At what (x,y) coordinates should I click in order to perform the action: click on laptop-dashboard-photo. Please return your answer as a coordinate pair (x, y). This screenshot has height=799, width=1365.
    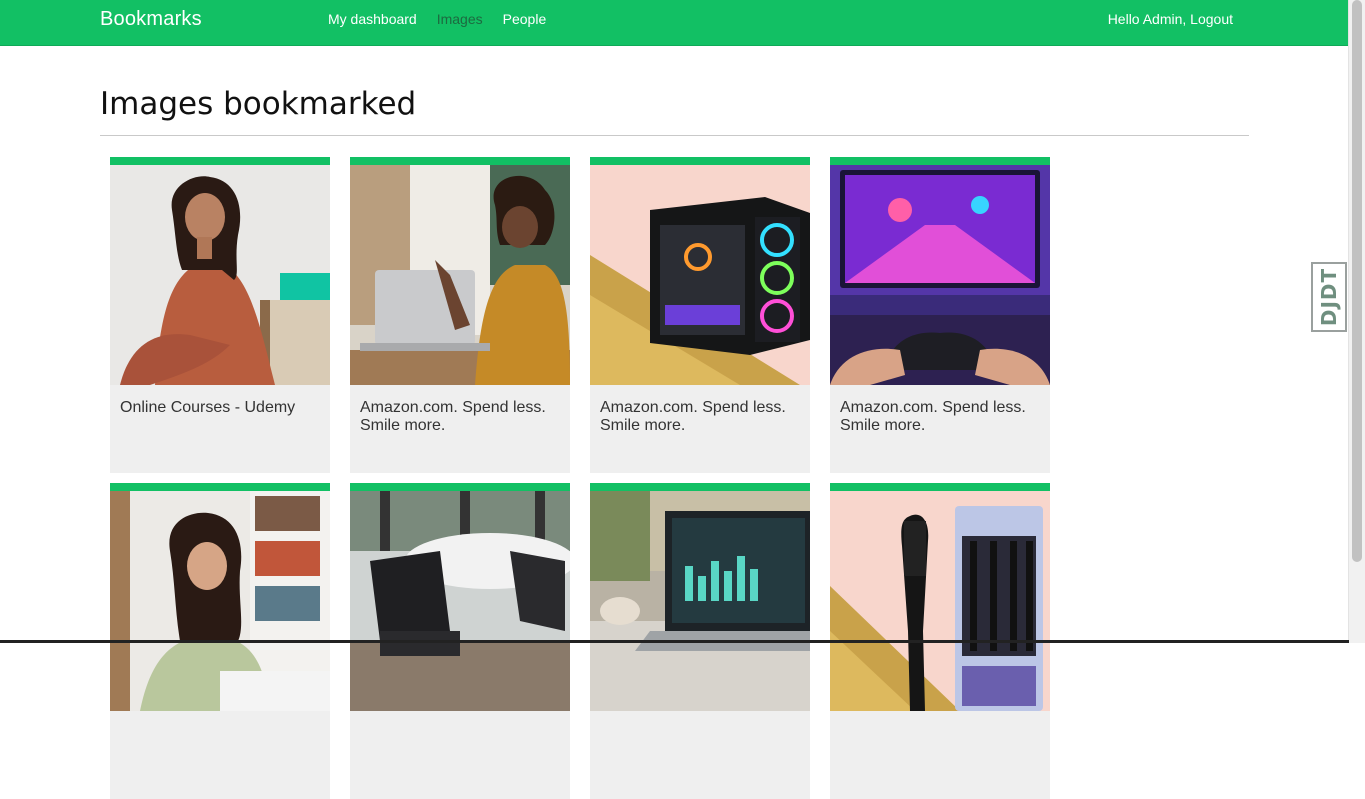
    Looking at the image, I should click on (700, 601).